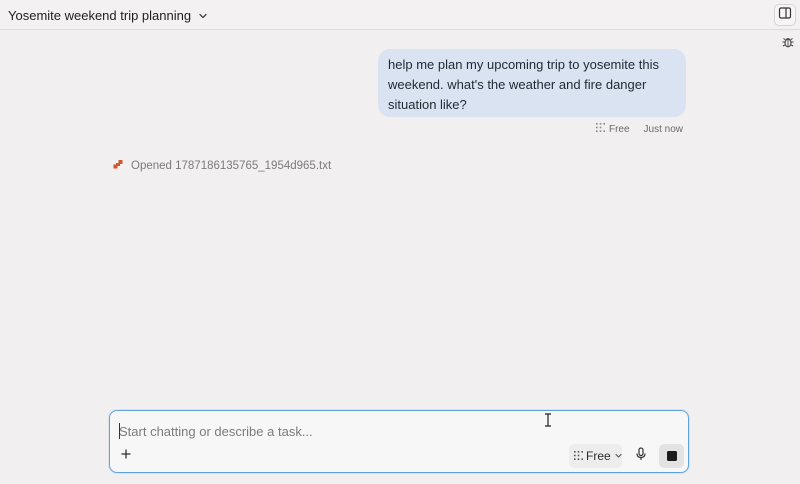  What do you see at coordinates (389, 431) in the screenshot?
I see `chat-input` at bounding box center [389, 431].